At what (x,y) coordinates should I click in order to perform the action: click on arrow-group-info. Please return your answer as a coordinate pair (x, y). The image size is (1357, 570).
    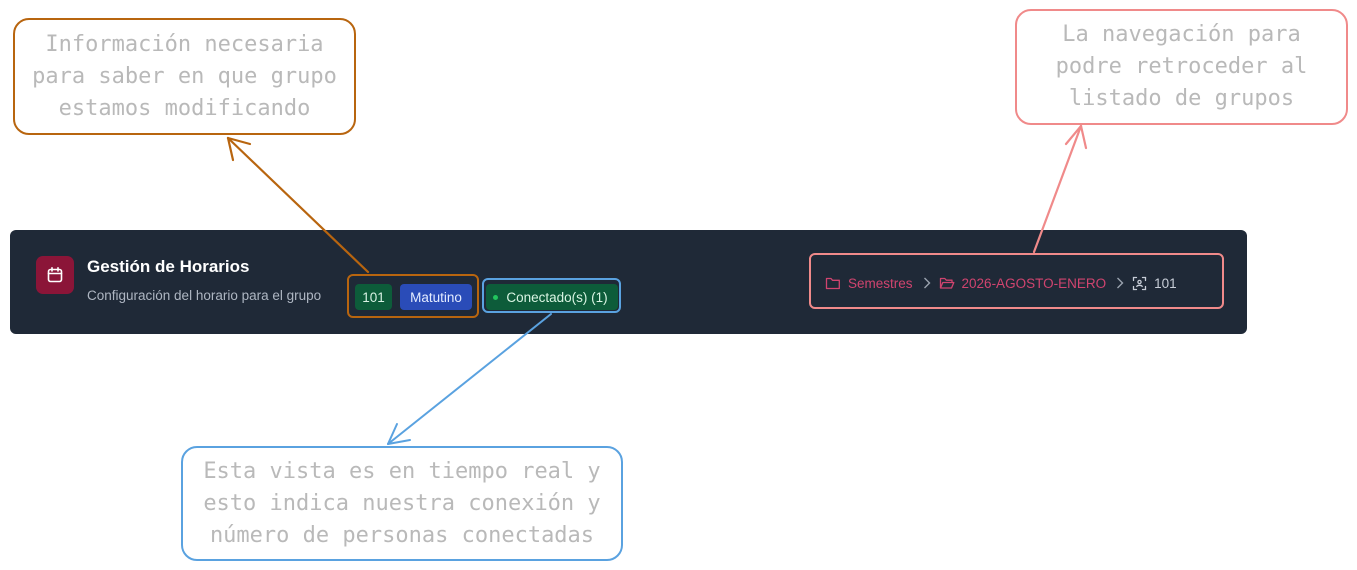
    Looking at the image, I should click on (298, 205).